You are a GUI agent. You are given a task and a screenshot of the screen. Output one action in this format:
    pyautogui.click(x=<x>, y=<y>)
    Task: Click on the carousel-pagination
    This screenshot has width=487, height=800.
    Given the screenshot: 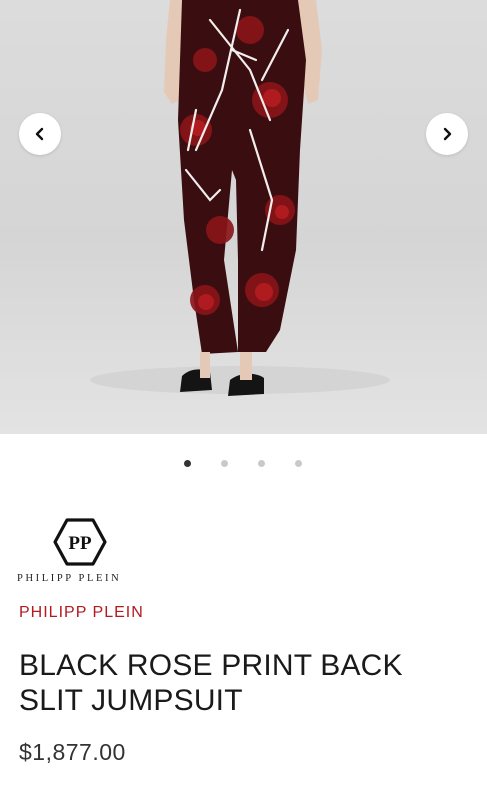 What is the action you would take?
    pyautogui.click(x=243, y=464)
    